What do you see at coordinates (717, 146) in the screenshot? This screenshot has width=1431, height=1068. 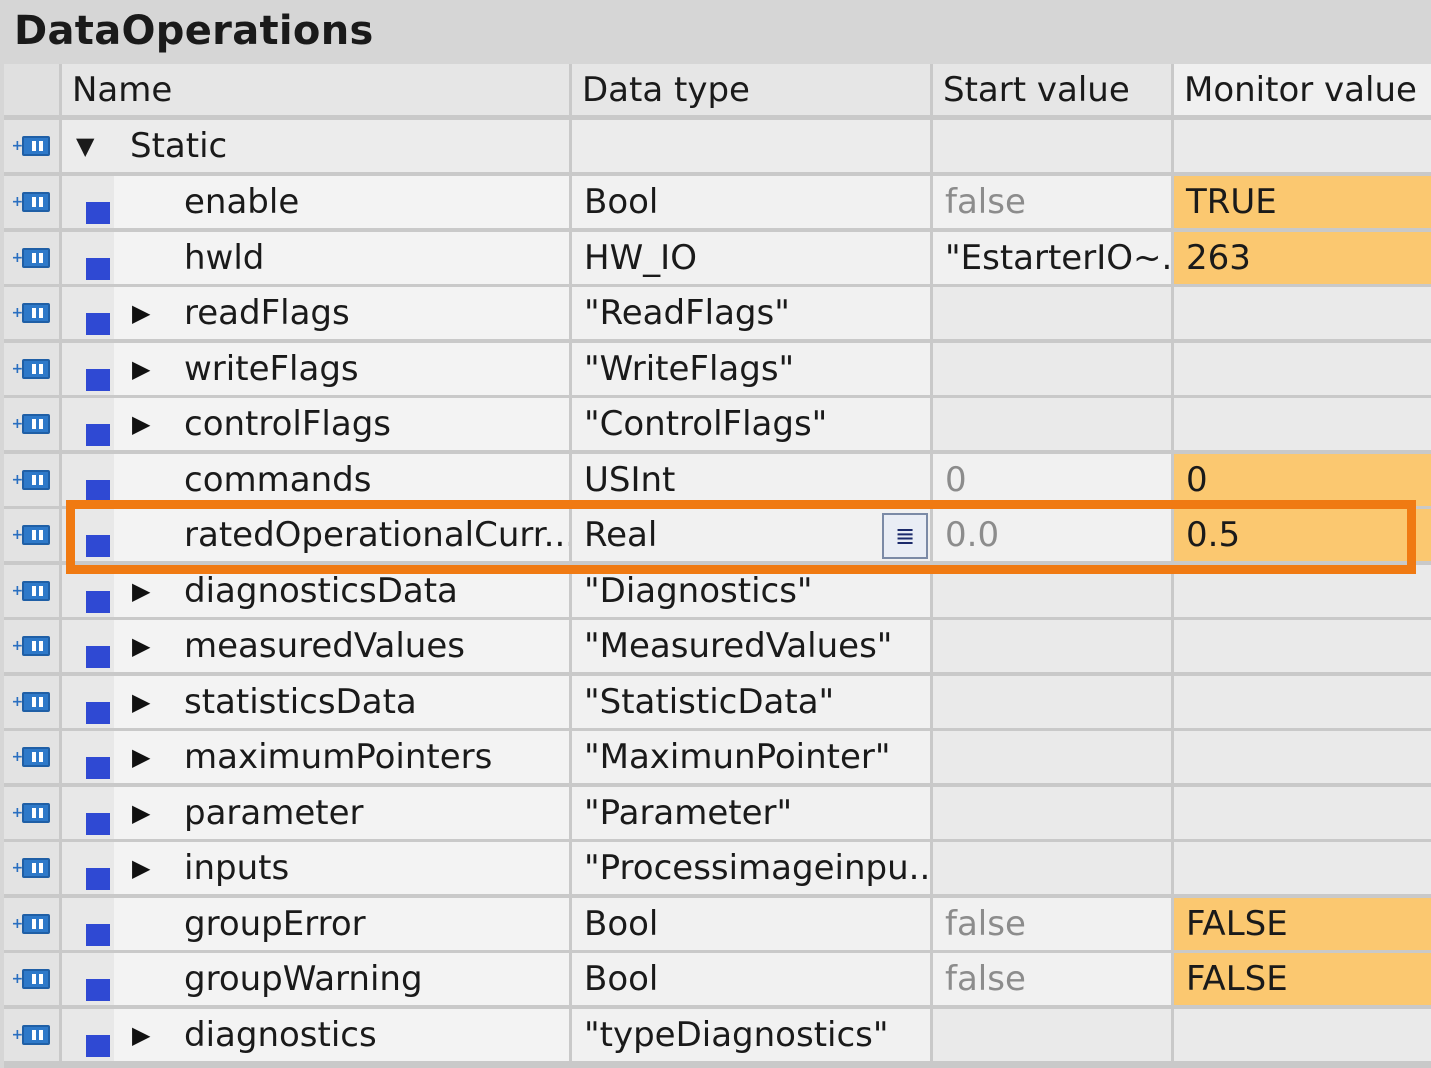 I see `static-section-row: + ▼ Static` at bounding box center [717, 146].